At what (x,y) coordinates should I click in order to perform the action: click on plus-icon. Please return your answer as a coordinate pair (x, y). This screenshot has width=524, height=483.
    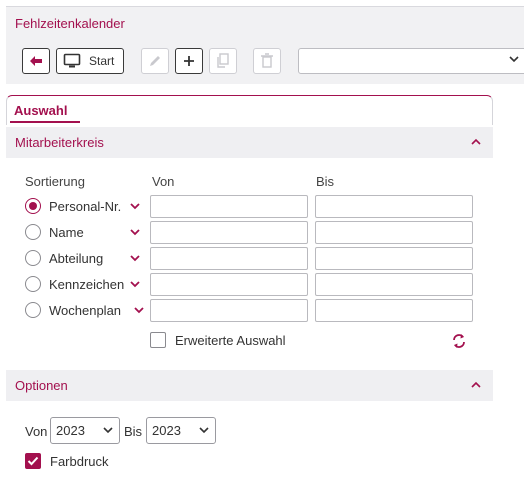
    Looking at the image, I should click on (189, 61).